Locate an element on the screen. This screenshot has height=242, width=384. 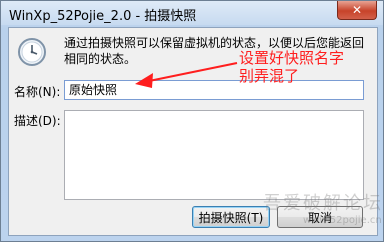
watermark: 吾爱破解论坛 is located at coordinates (323, 203).